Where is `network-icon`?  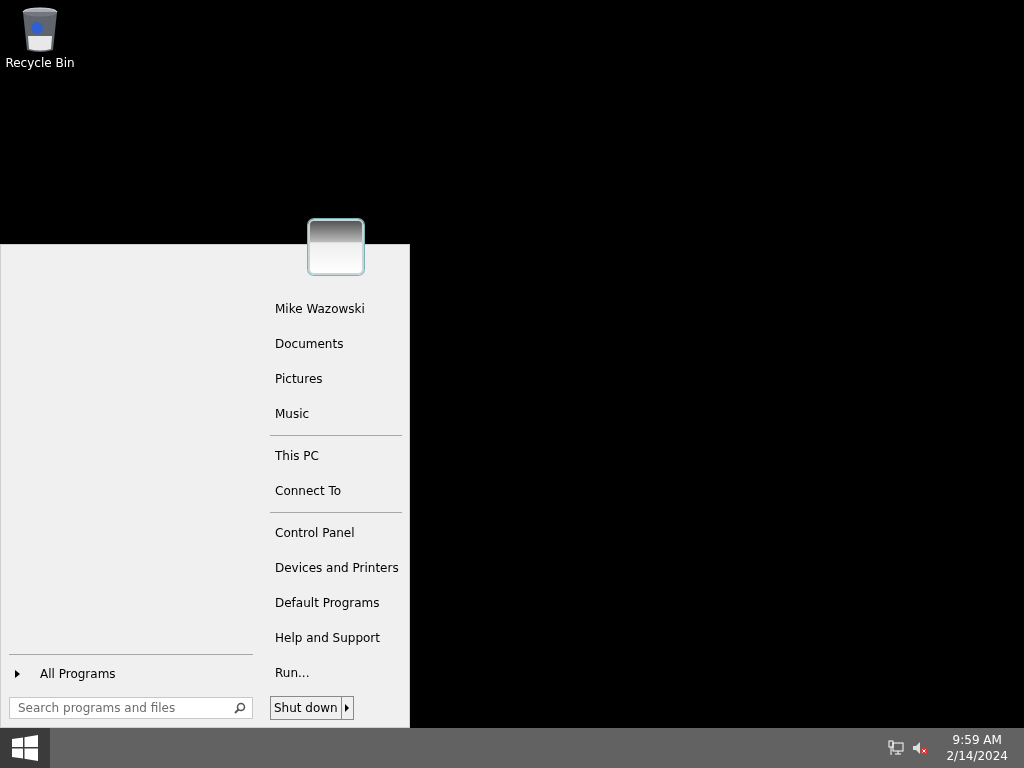
network-icon is located at coordinates (896, 748).